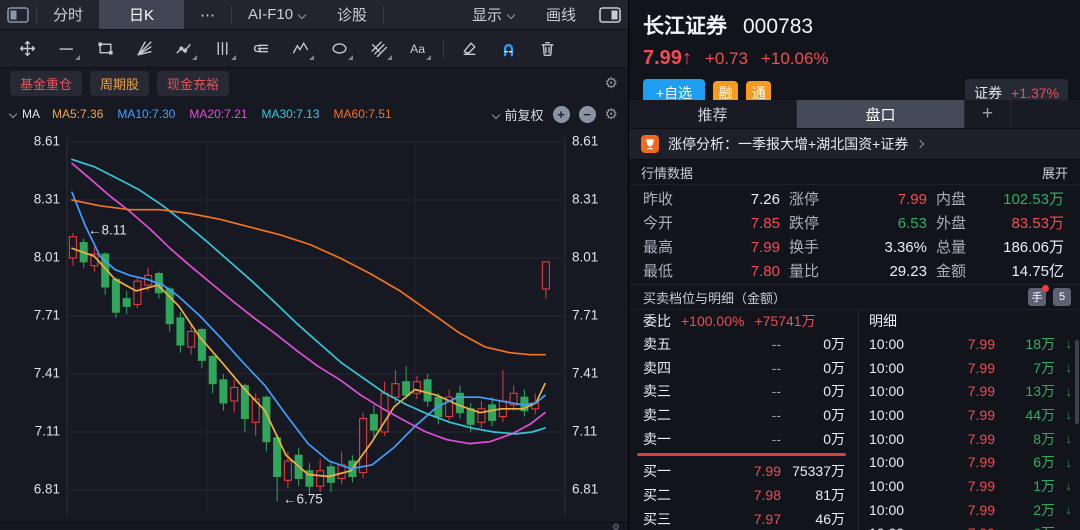 The width and height of the screenshot is (1080, 530). I want to click on sell-level-row: 卖二 -- 0万, so click(750, 415).